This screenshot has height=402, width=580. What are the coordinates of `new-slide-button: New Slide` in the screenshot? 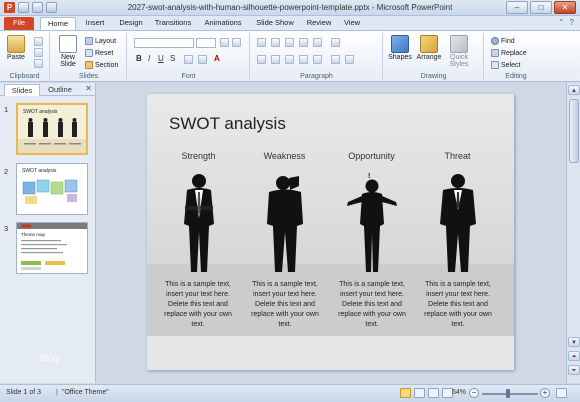 It's located at (68, 51).